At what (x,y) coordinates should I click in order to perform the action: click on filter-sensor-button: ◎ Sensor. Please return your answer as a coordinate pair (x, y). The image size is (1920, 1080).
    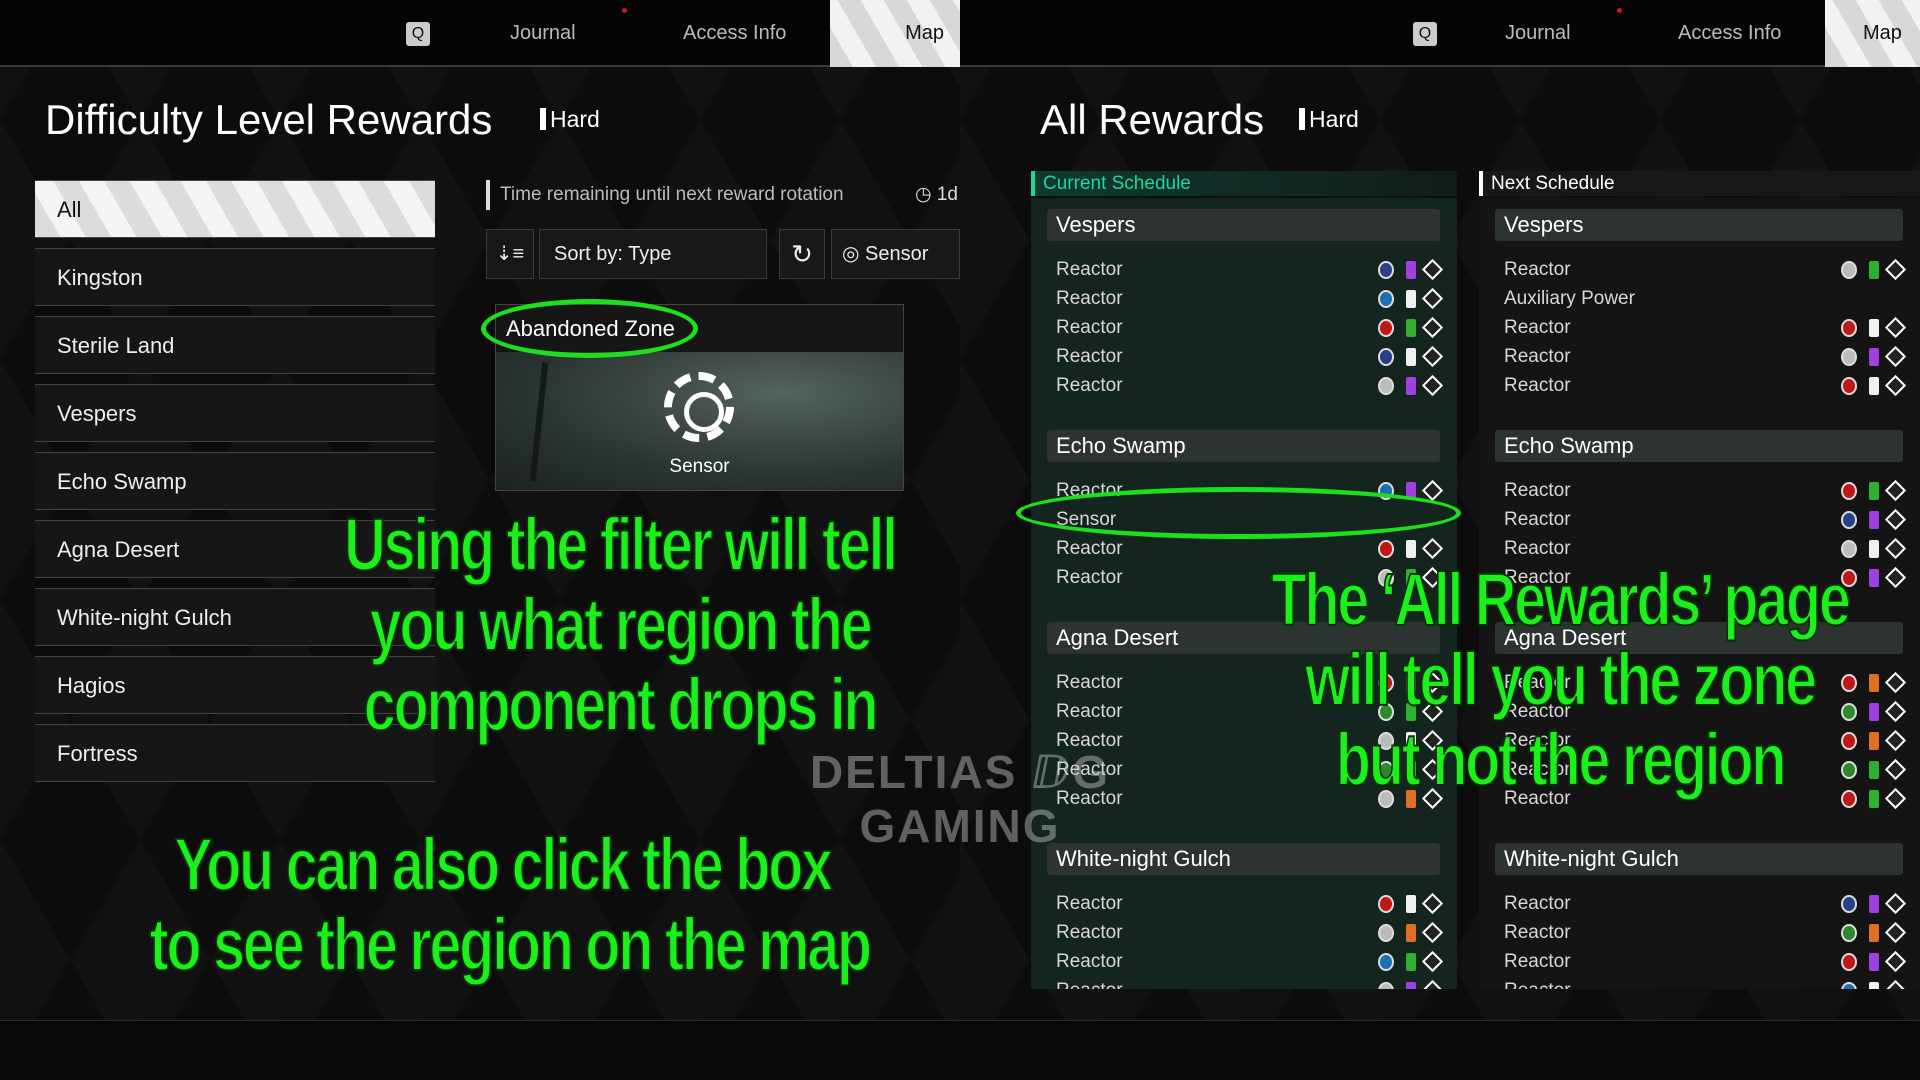
    Looking at the image, I should click on (895, 254).